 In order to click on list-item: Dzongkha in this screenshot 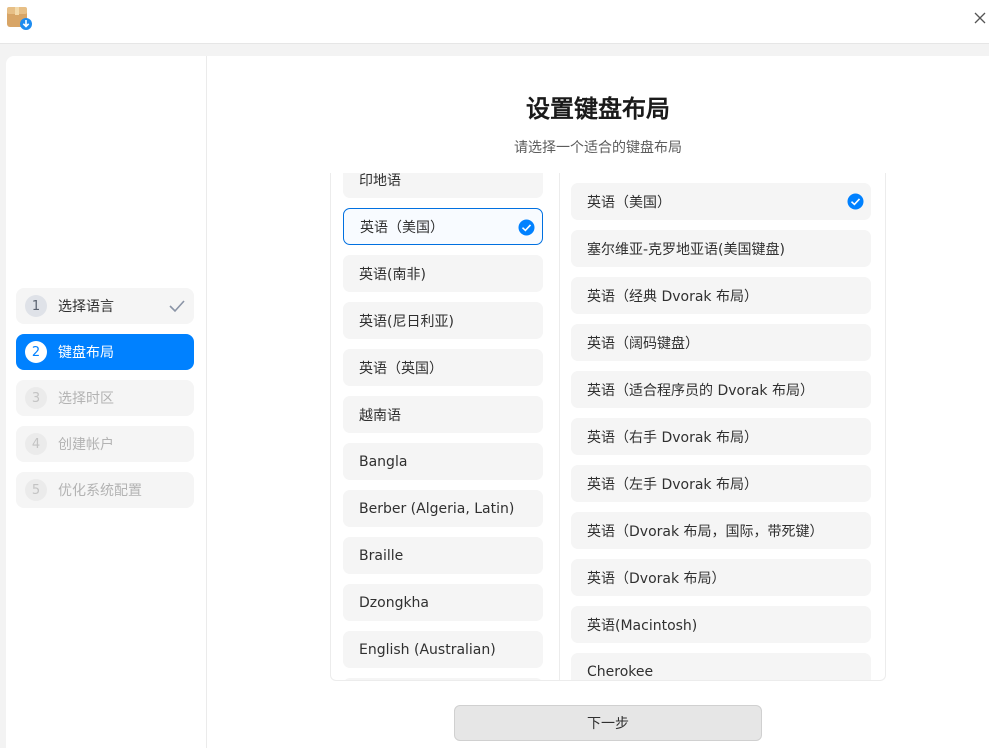, I will do `click(443, 602)`.